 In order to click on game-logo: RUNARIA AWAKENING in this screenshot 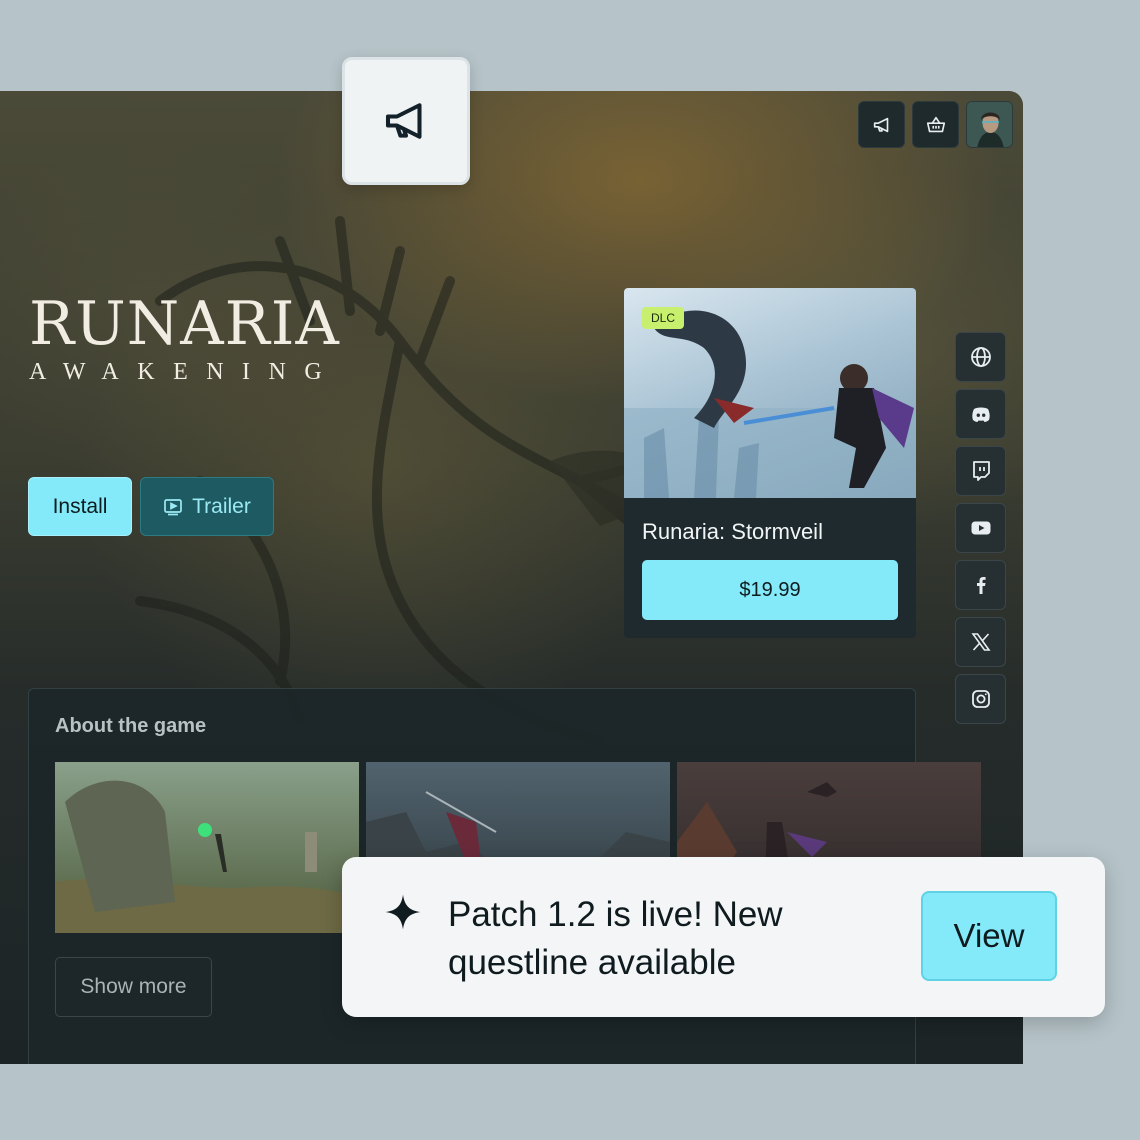, I will do `click(184, 338)`.